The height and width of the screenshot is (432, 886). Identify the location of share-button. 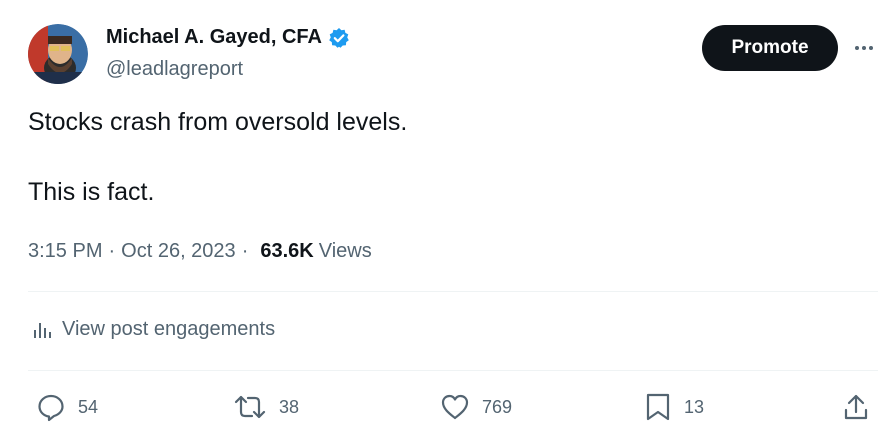
(862, 407).